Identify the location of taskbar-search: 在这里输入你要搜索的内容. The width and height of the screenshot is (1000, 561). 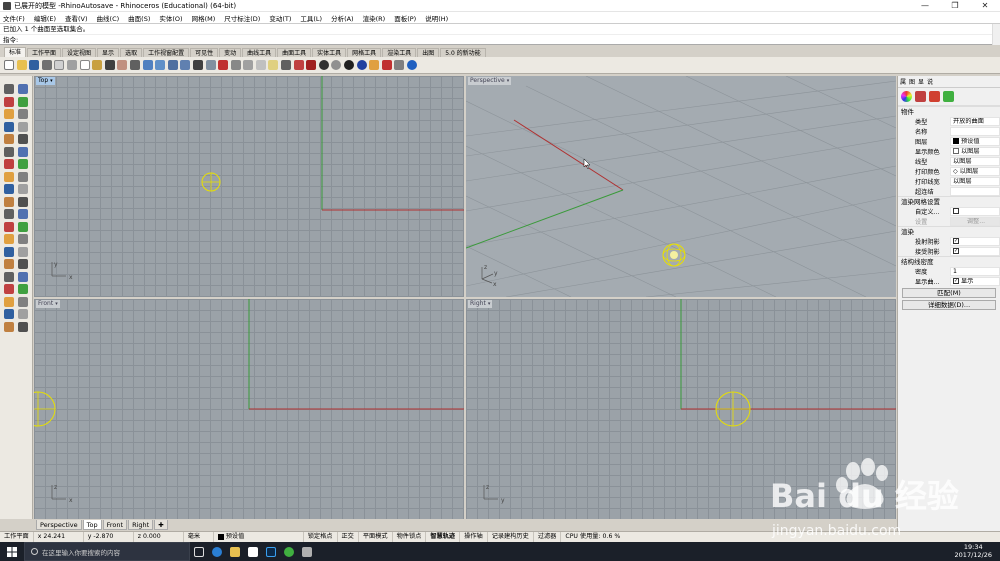
(107, 551).